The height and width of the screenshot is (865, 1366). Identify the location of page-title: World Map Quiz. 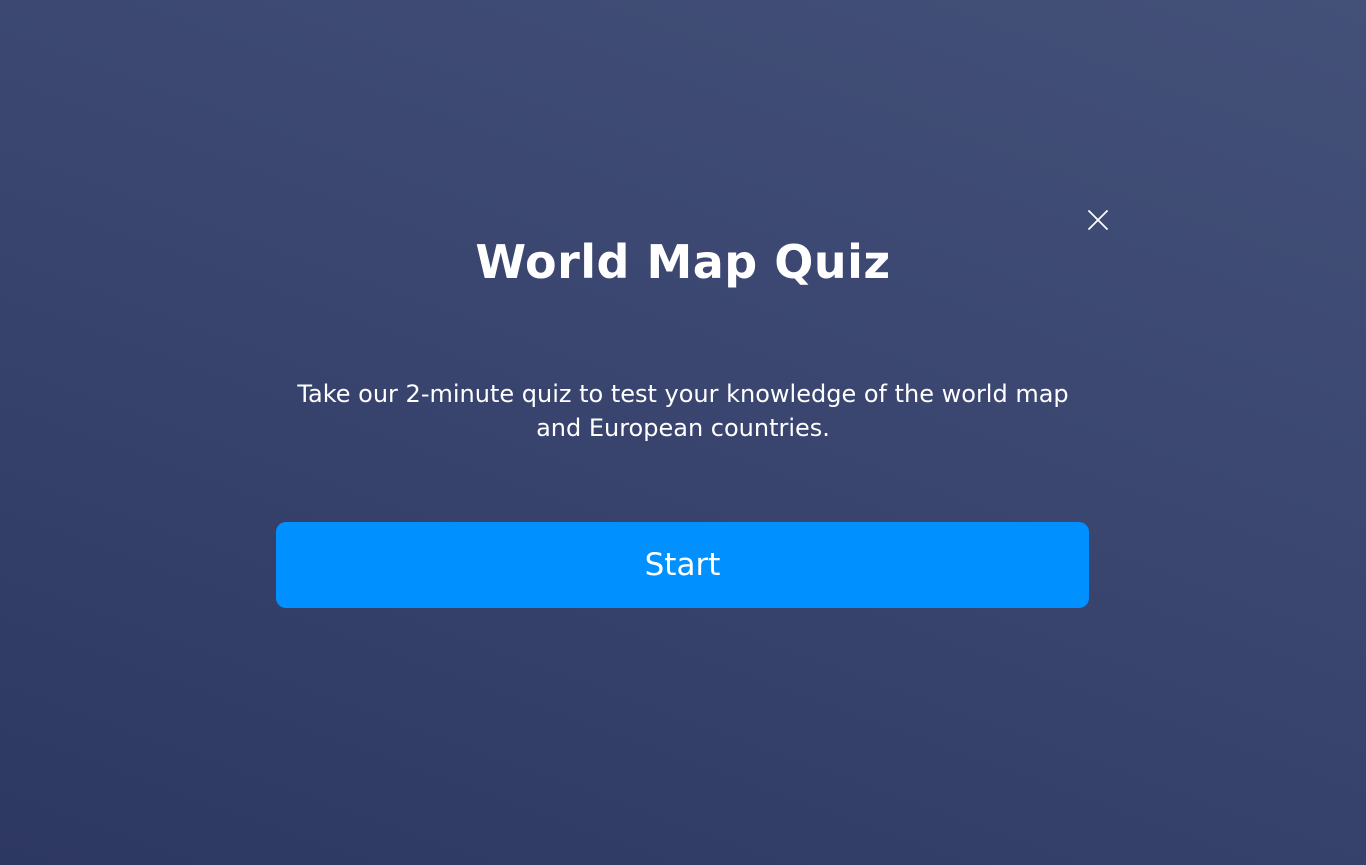
(683, 262).